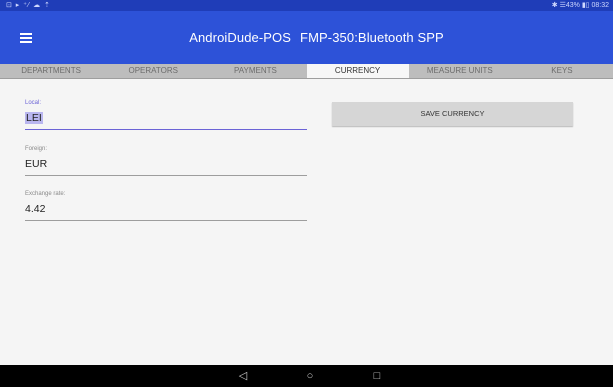 This screenshot has width=613, height=387. Describe the element at coordinates (377, 376) in the screenshot. I see `recents-icon: □` at that location.